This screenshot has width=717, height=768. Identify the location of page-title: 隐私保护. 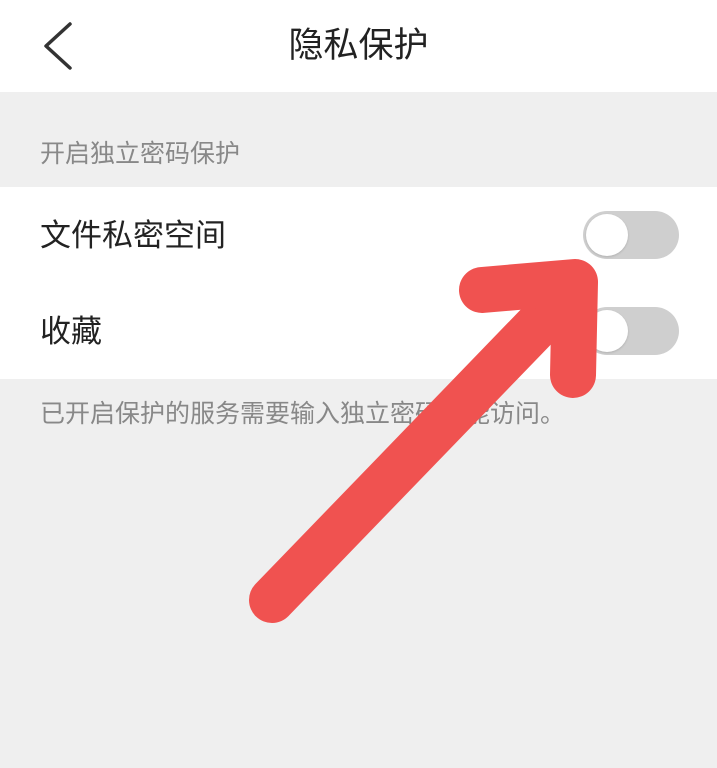
(358, 46).